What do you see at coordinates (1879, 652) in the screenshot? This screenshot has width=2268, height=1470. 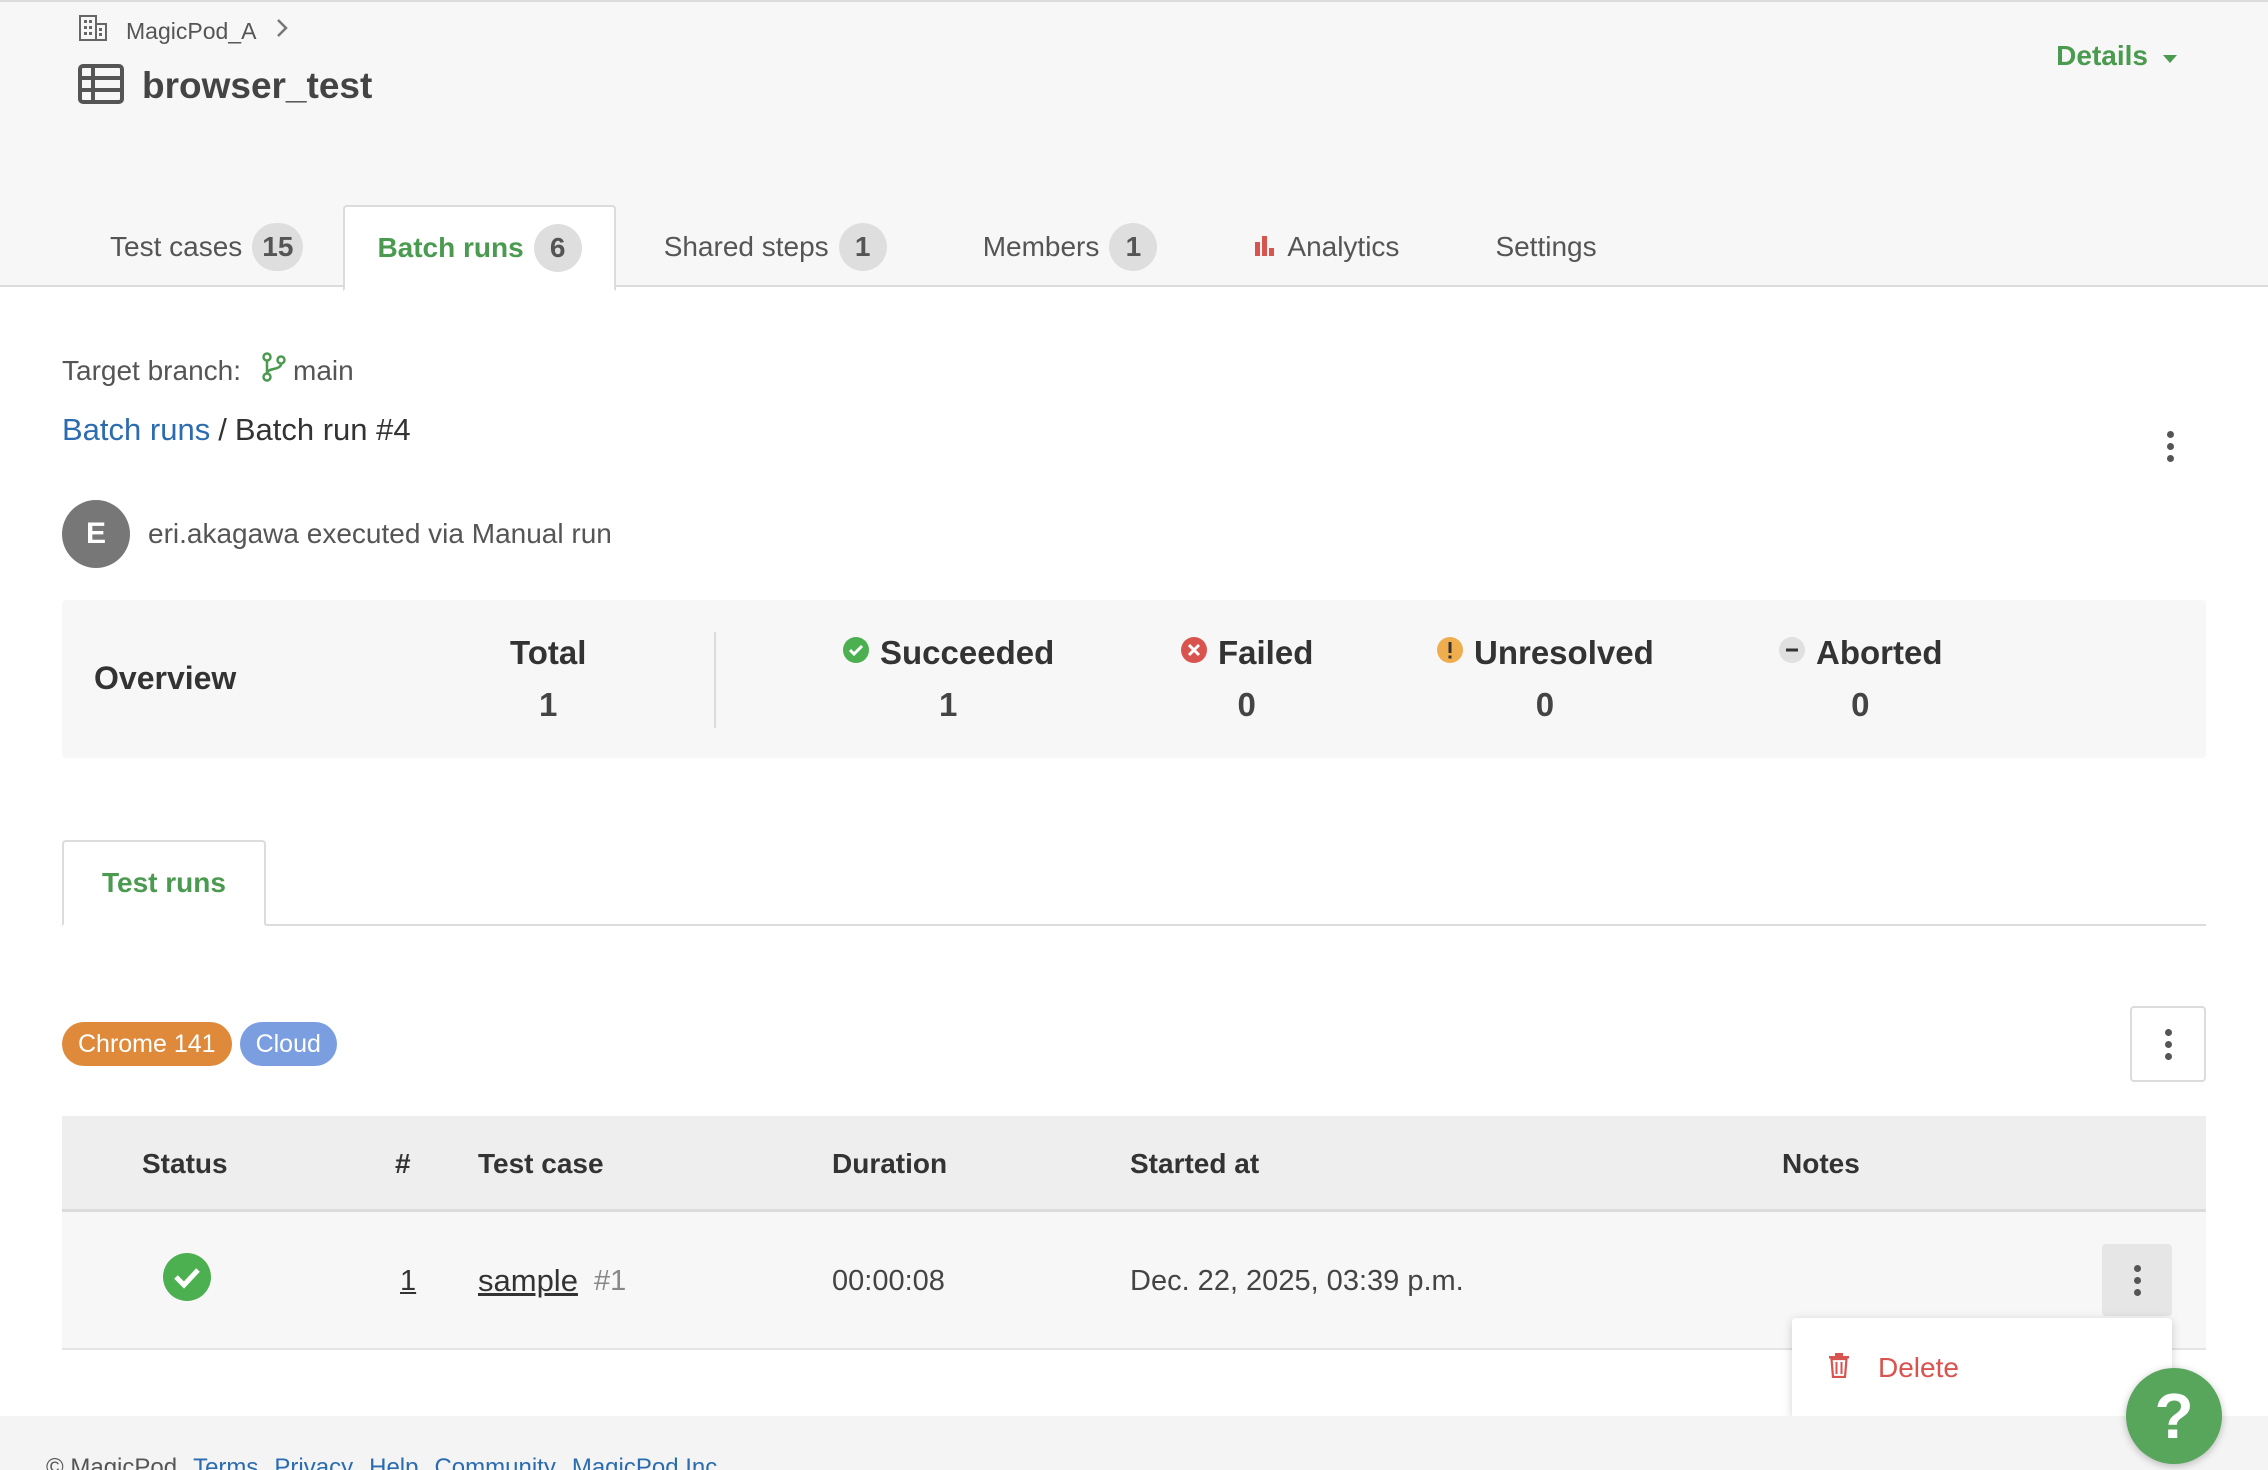 I see `aborted-label: Aborted` at bounding box center [1879, 652].